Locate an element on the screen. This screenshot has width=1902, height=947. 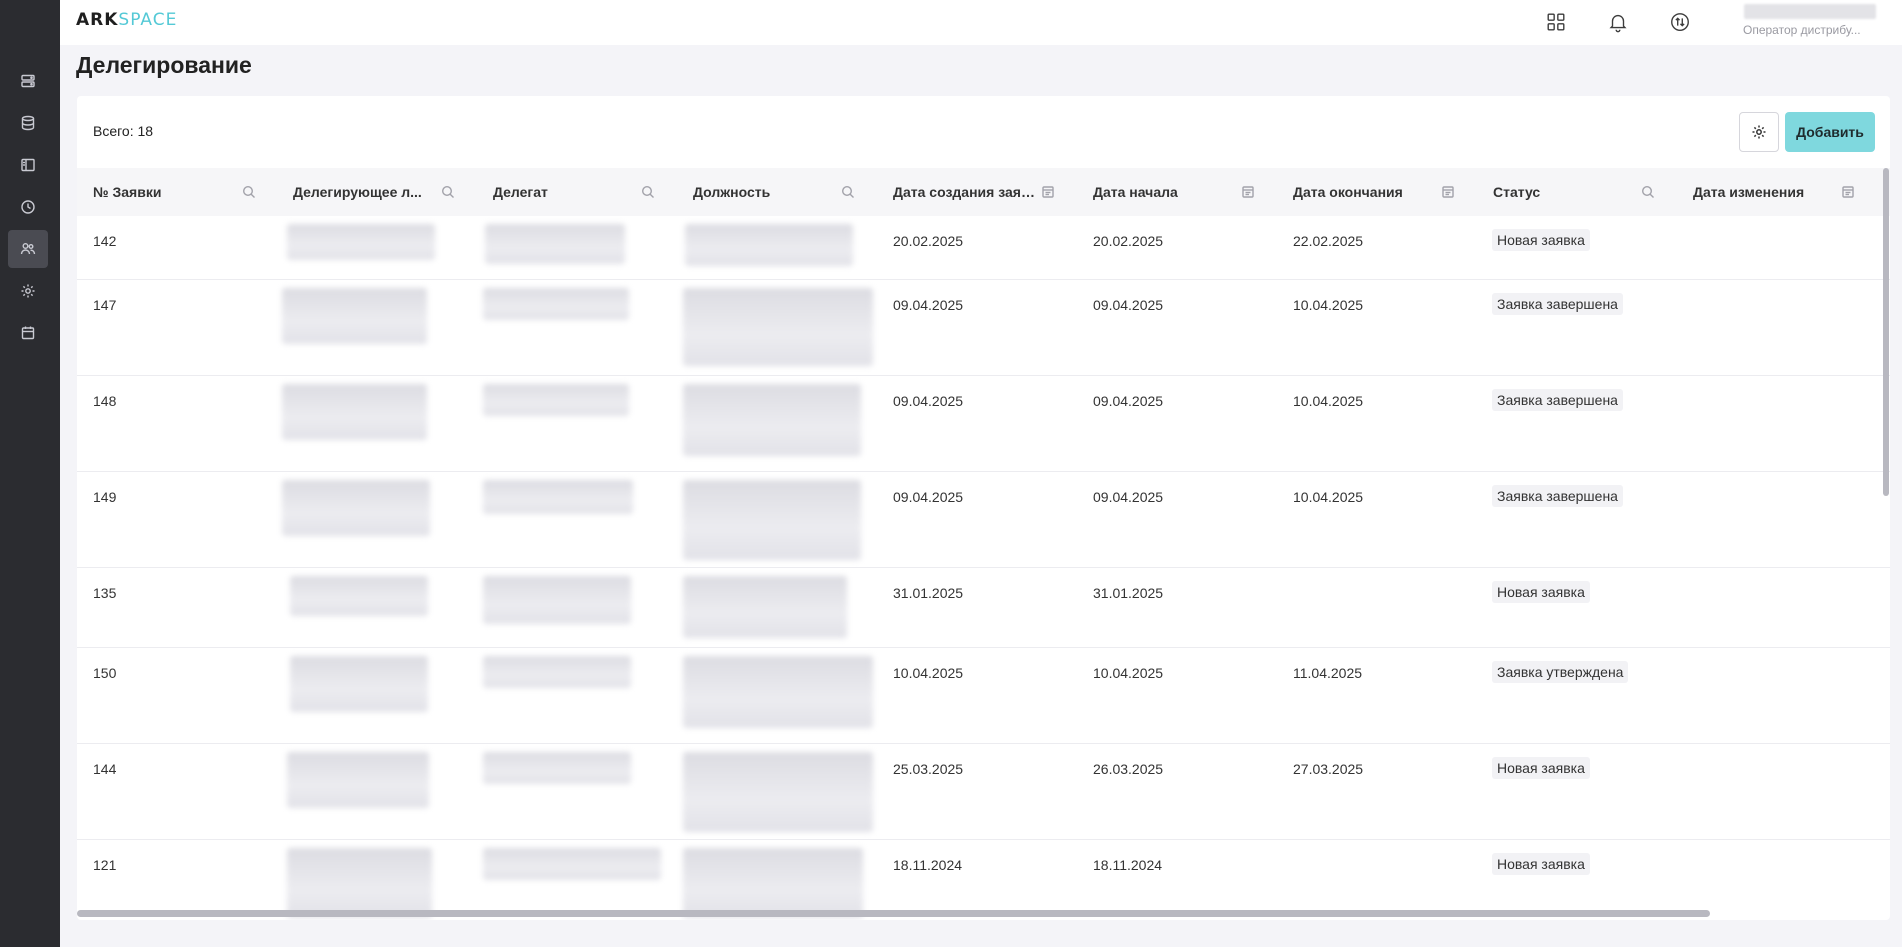
cell-request-number: 150 is located at coordinates (105, 673).